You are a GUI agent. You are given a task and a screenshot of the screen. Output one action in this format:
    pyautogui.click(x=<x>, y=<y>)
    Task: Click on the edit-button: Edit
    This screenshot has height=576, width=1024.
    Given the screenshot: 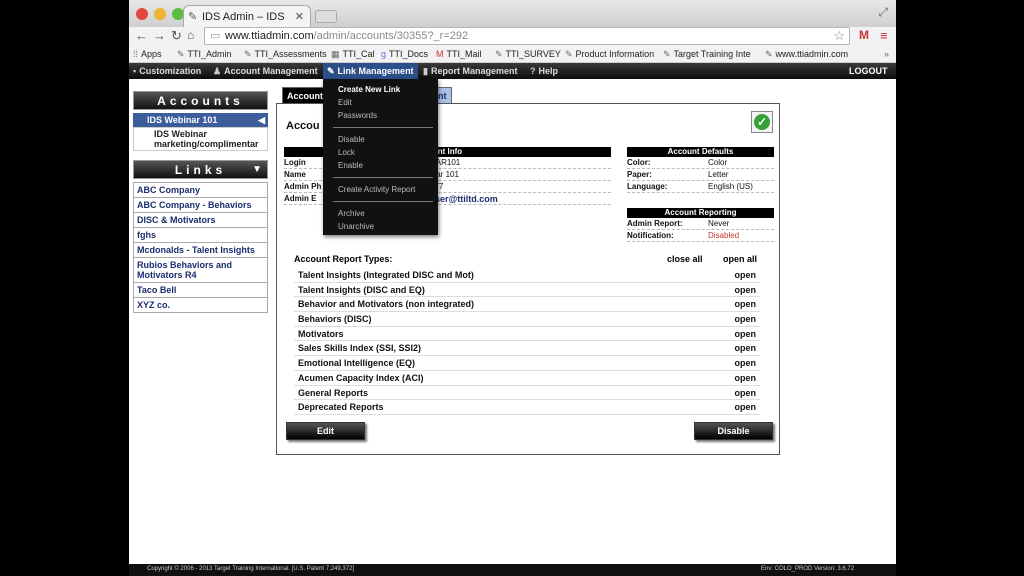 What is the action you would take?
    pyautogui.click(x=325, y=431)
    